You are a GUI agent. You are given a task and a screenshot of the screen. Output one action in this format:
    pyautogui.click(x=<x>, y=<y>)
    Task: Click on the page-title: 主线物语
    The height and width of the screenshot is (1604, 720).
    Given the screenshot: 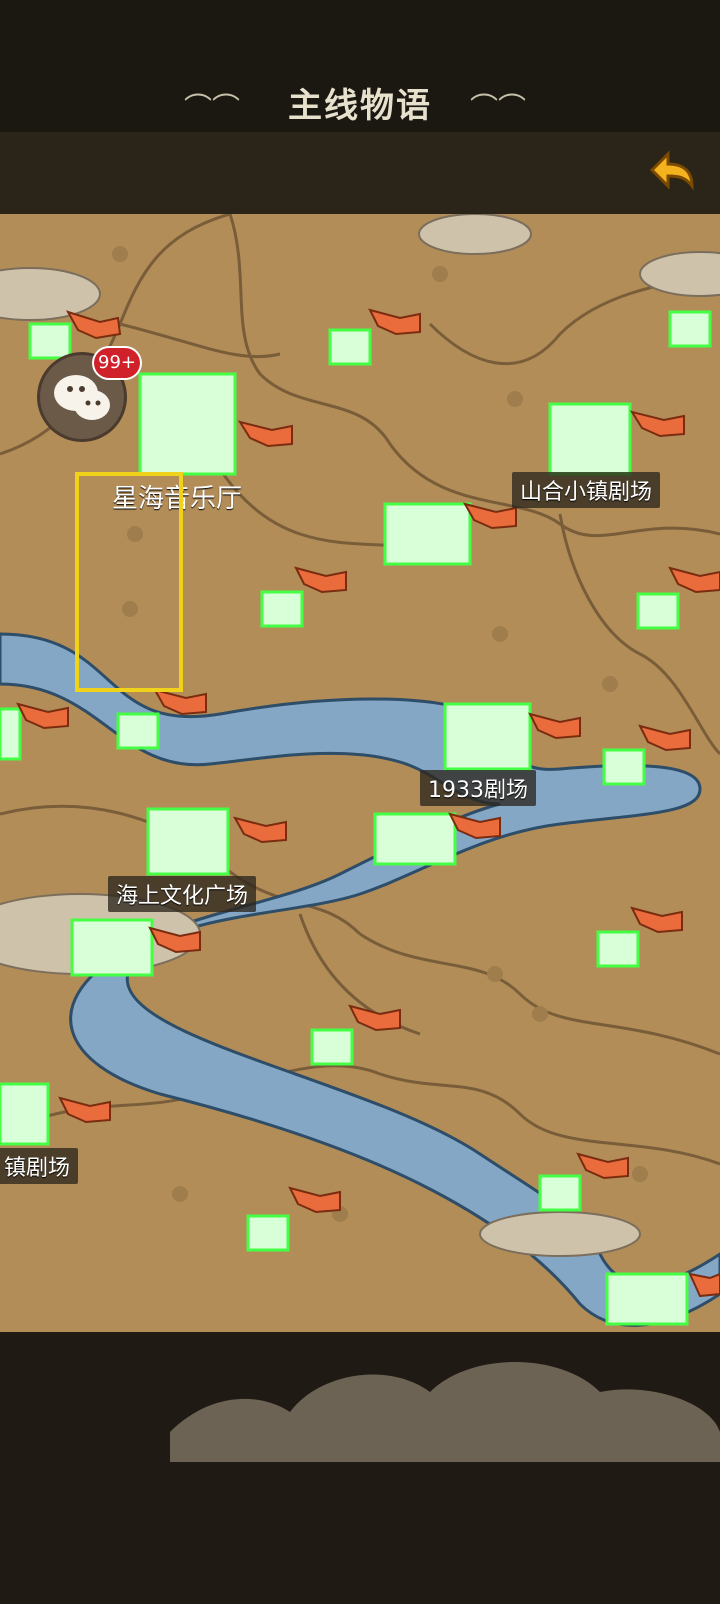 What is the action you would take?
    pyautogui.click(x=360, y=106)
    